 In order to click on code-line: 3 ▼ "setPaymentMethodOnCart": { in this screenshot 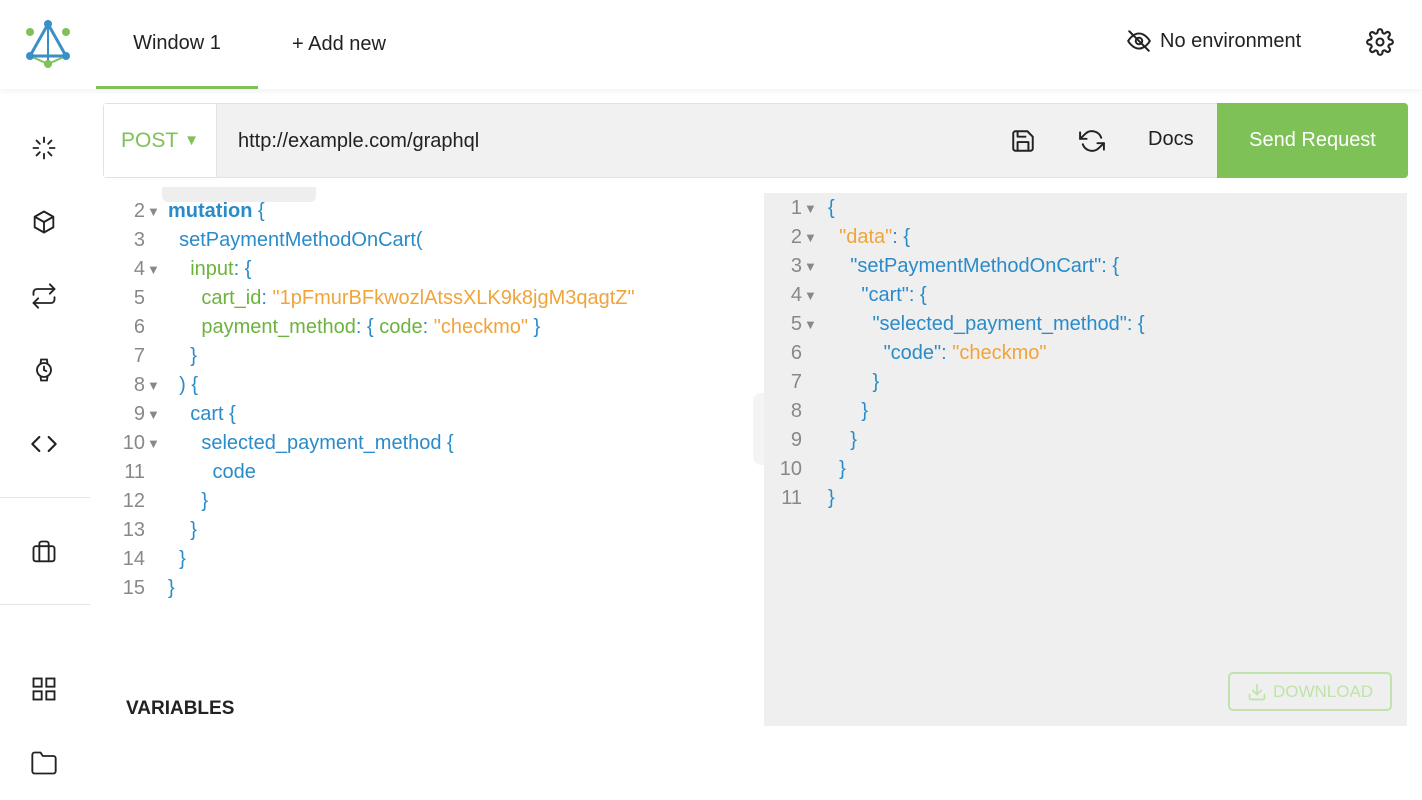, I will do `click(1086, 269)`.